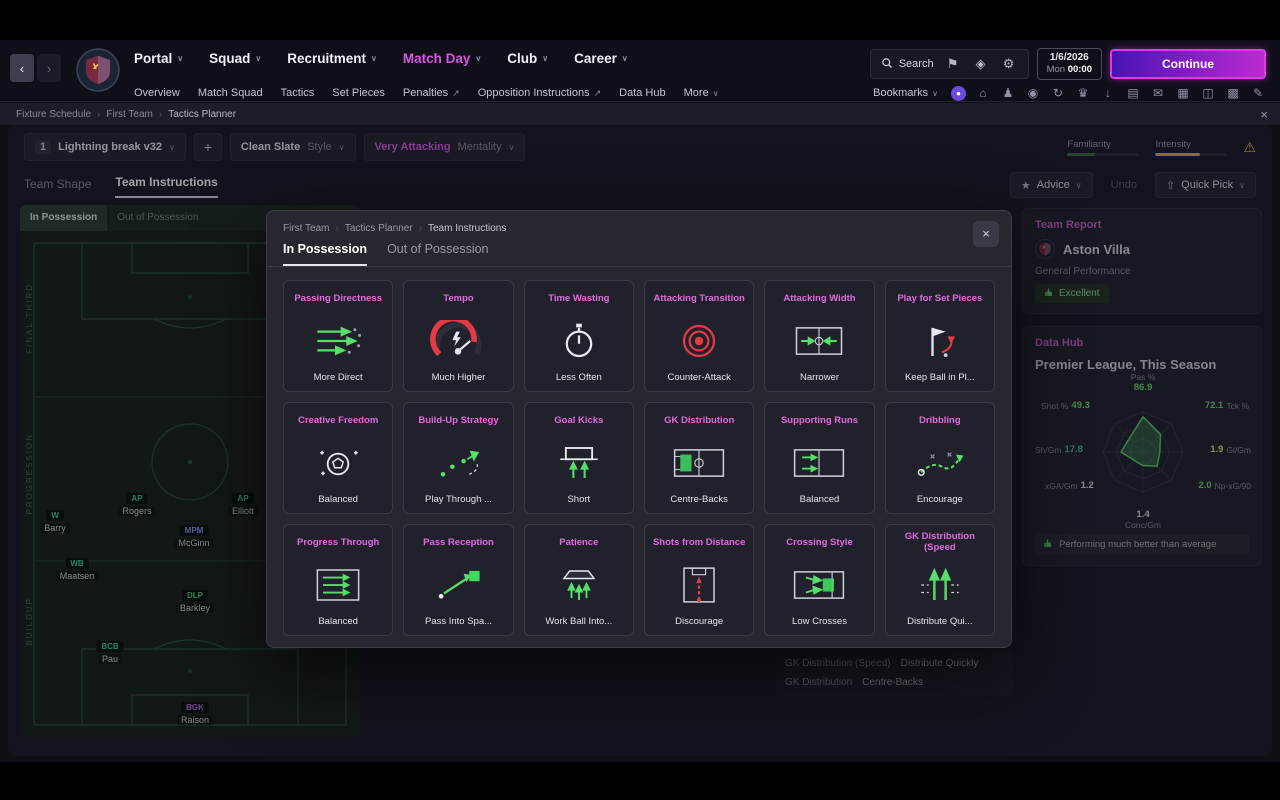  What do you see at coordinates (1058, 93) in the screenshot?
I see `refresh-icon: ↻` at bounding box center [1058, 93].